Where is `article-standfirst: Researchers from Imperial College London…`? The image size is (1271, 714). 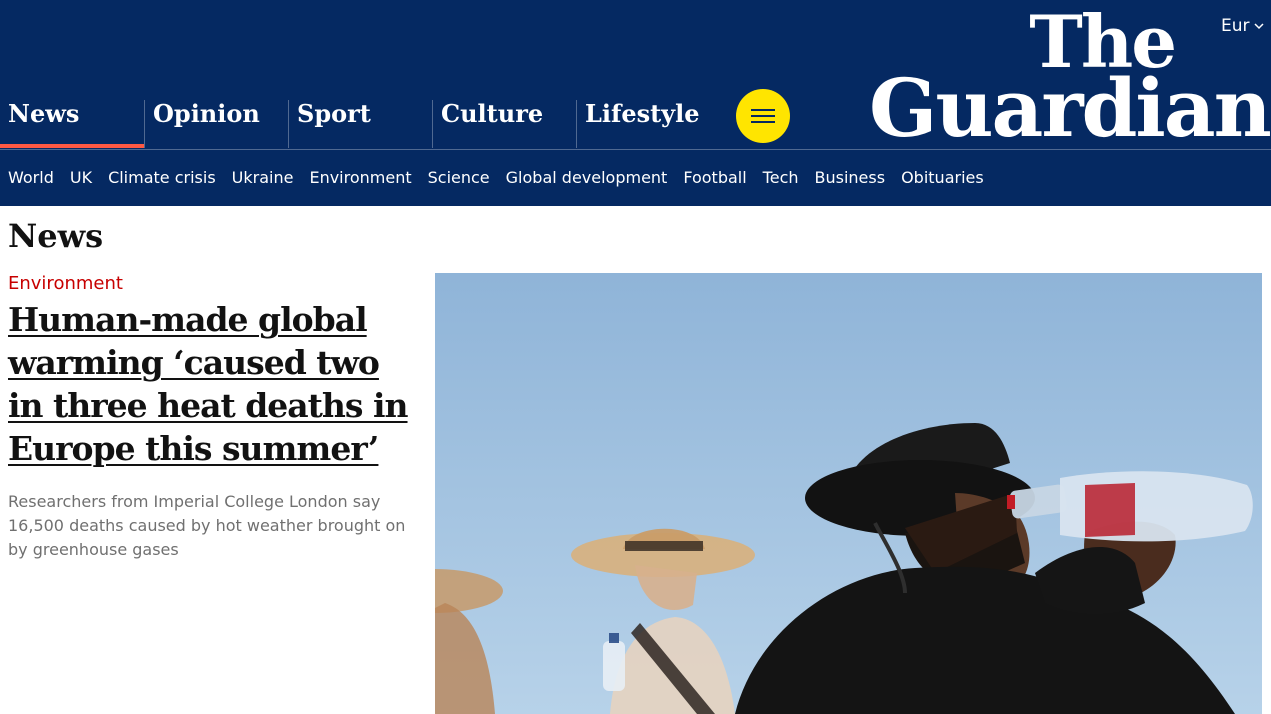 article-standfirst: Researchers from Imperial College London… is located at coordinates (207, 525).